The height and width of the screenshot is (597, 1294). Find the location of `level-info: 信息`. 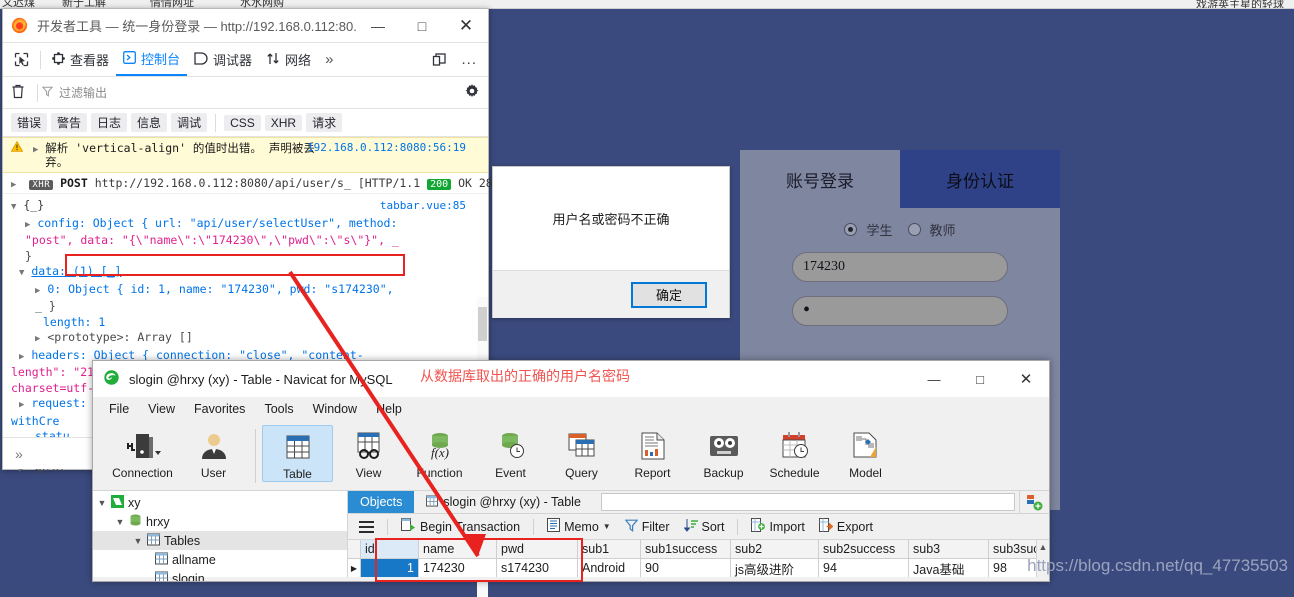

level-info: 信息 is located at coordinates (149, 122).